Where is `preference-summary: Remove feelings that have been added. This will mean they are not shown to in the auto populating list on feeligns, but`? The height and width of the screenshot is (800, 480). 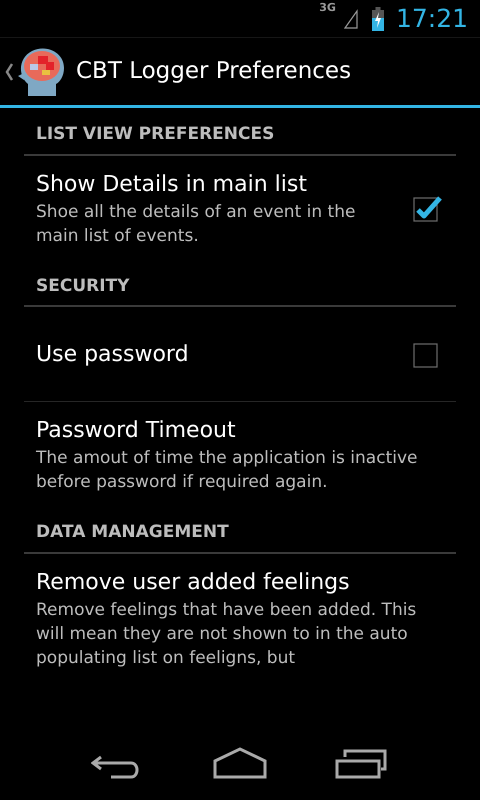
preference-summary: Remove feelings that have been added. This will mean they are not shown to in the auto populating list on feeligns, but is located at coordinates (227, 634).